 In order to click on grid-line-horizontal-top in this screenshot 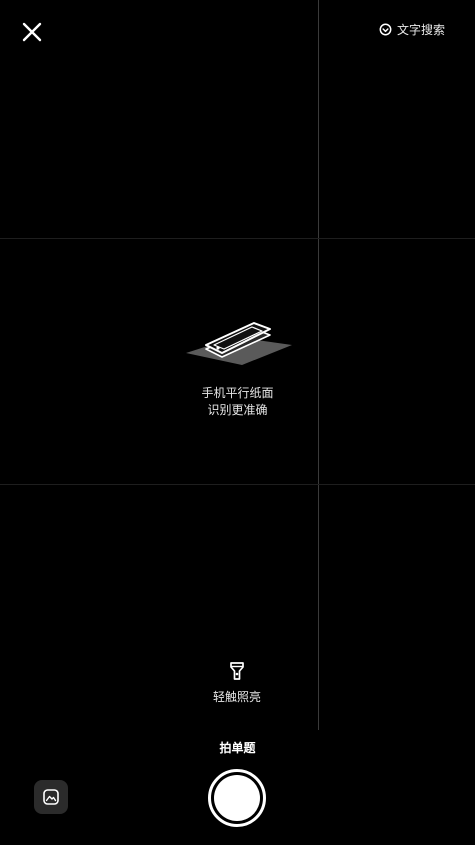, I will do `click(237, 238)`.